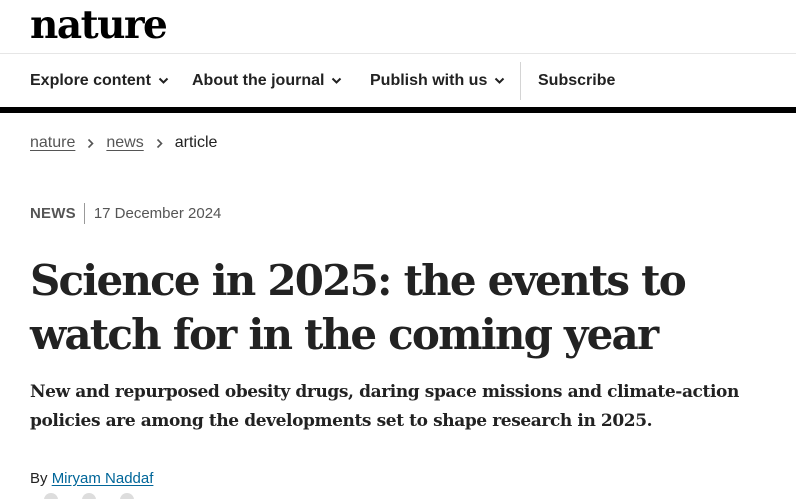  I want to click on nav-publish-with-us-label: Publish with us, so click(429, 80).